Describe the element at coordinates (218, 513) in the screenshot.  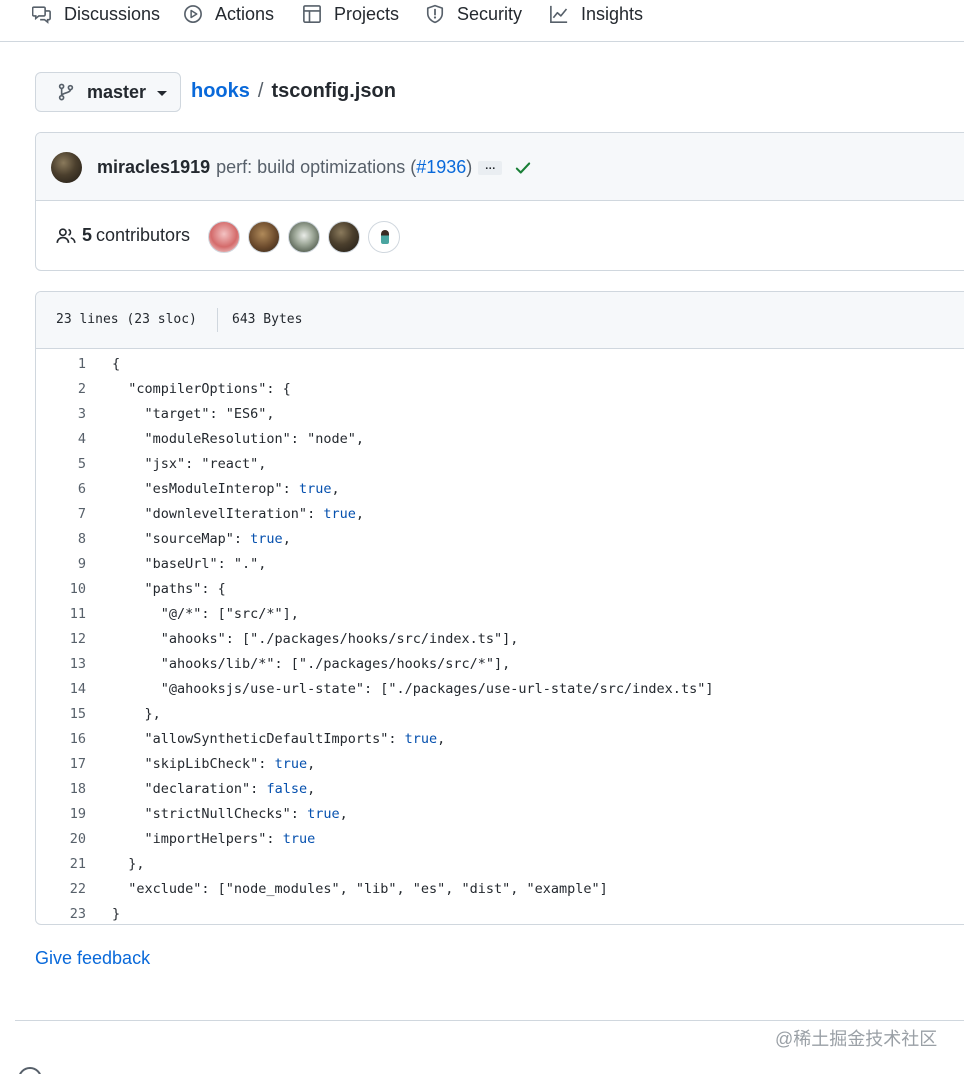
I see `code-text: "downlevelIteration":` at that location.